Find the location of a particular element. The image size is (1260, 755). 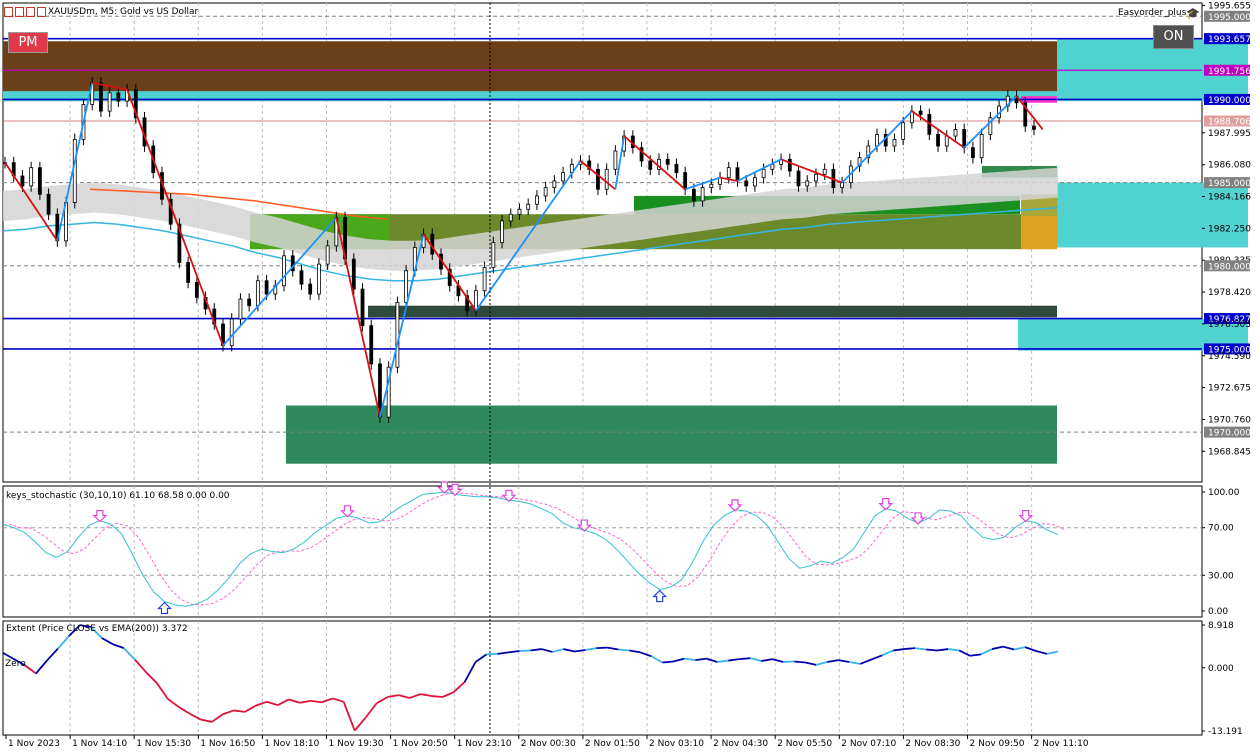

price-tick-label: 1982.250 is located at coordinates (1229, 229).